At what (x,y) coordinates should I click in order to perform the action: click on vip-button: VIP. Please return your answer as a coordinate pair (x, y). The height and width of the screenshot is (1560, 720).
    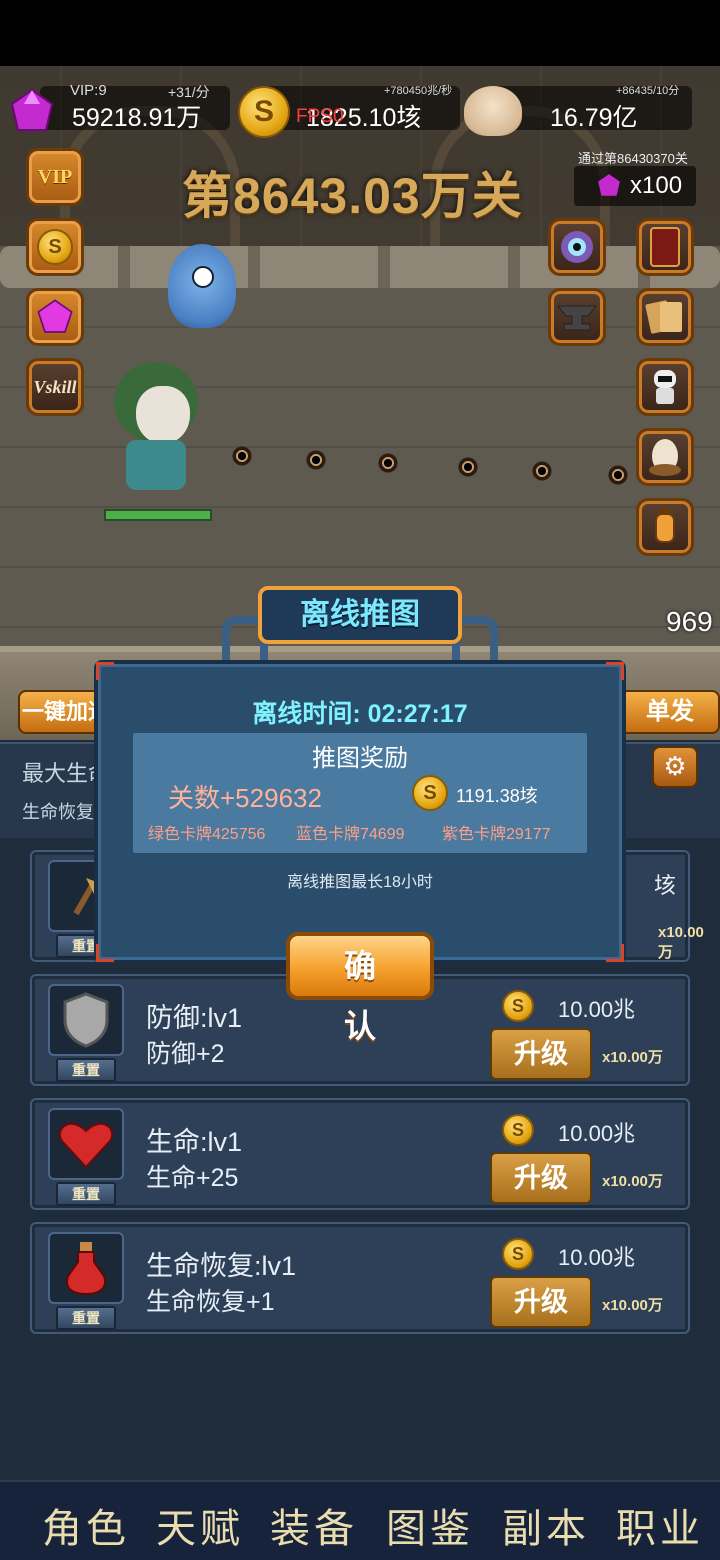
    Looking at the image, I should click on (55, 177).